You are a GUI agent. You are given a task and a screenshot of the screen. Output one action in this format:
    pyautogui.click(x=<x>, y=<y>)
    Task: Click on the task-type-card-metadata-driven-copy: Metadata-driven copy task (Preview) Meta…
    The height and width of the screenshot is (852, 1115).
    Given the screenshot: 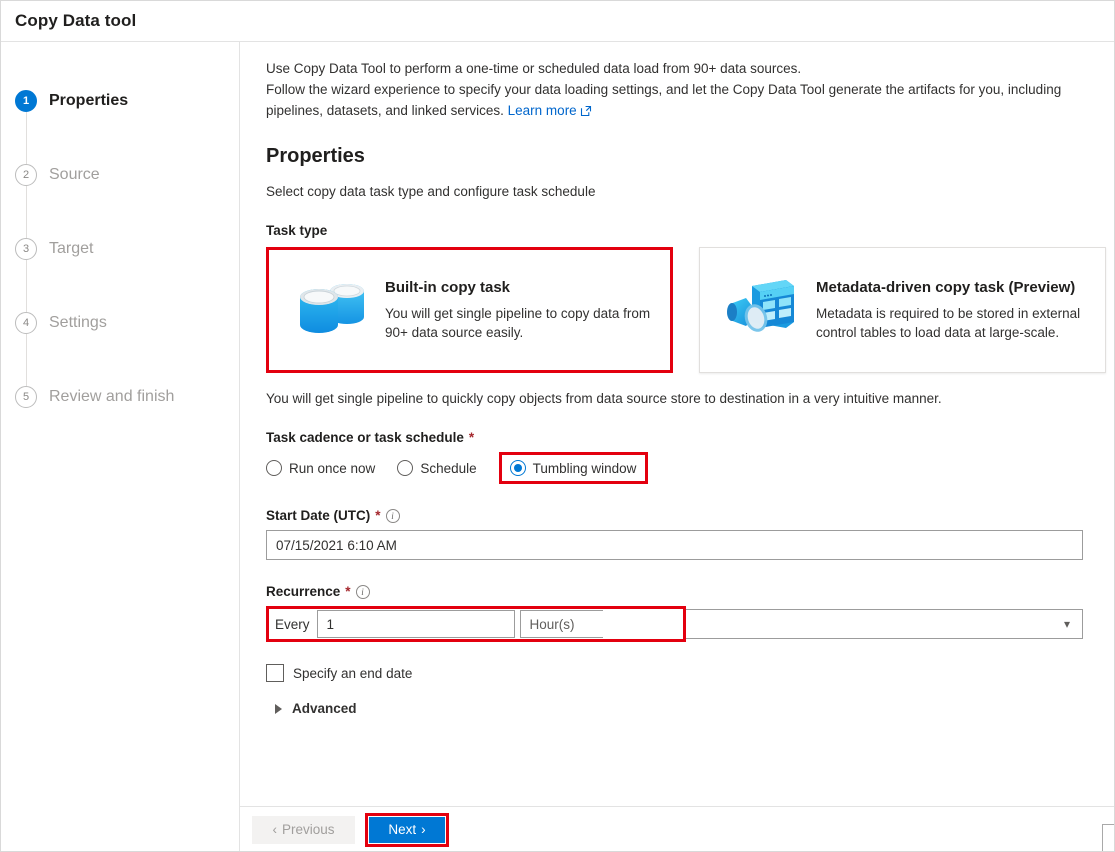 What is the action you would take?
    pyautogui.click(x=902, y=310)
    